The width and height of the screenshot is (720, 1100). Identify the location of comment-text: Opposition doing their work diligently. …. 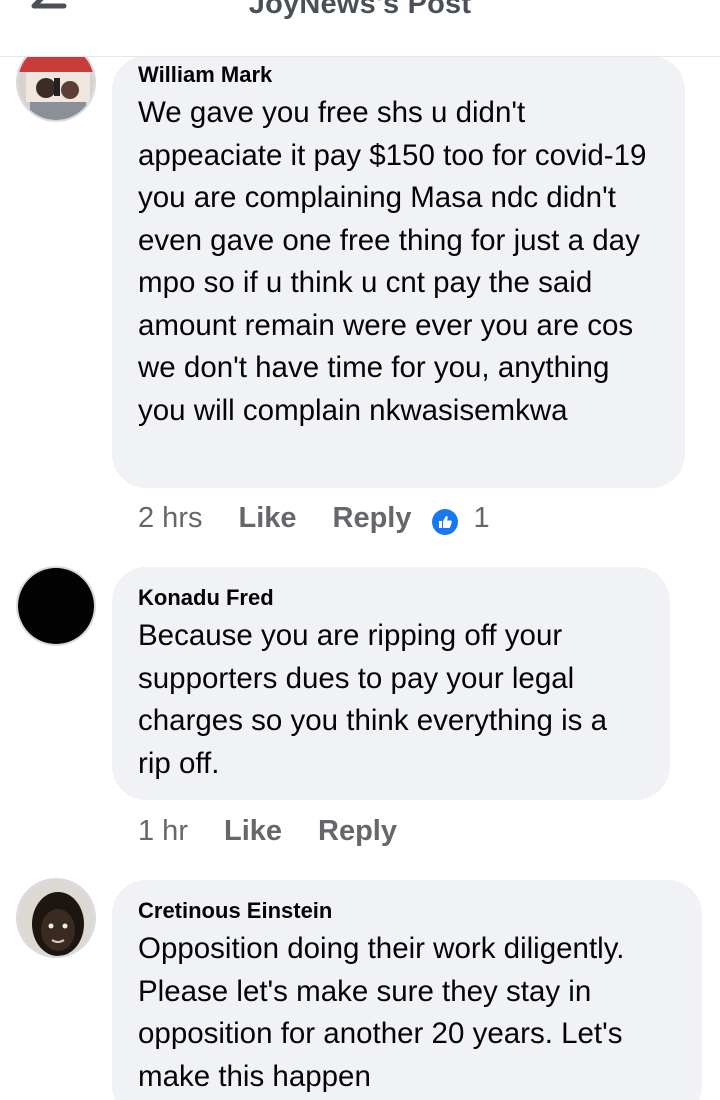
(381, 1012).